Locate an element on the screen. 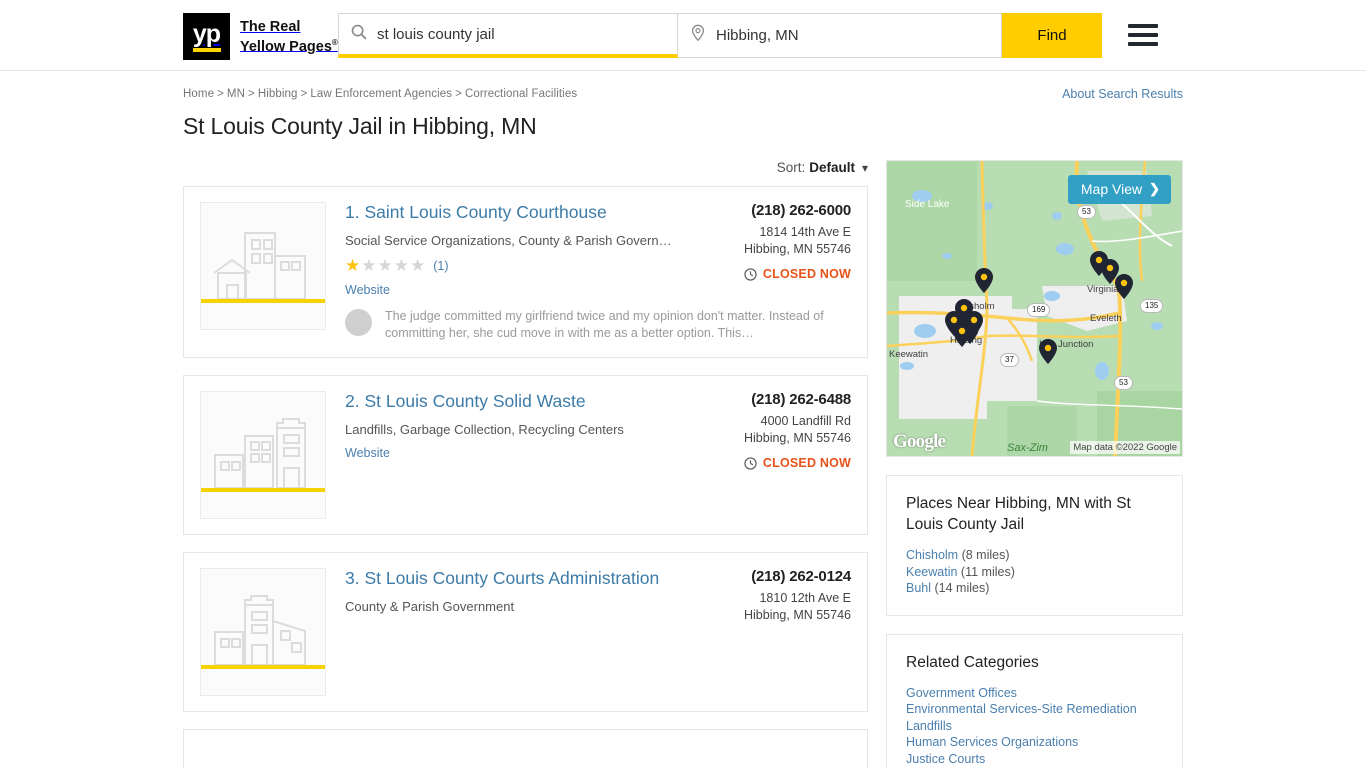 Image resolution: width=1366 pixels, height=768 pixels. phone-number: (218) 262-0124 is located at coordinates (746, 576).